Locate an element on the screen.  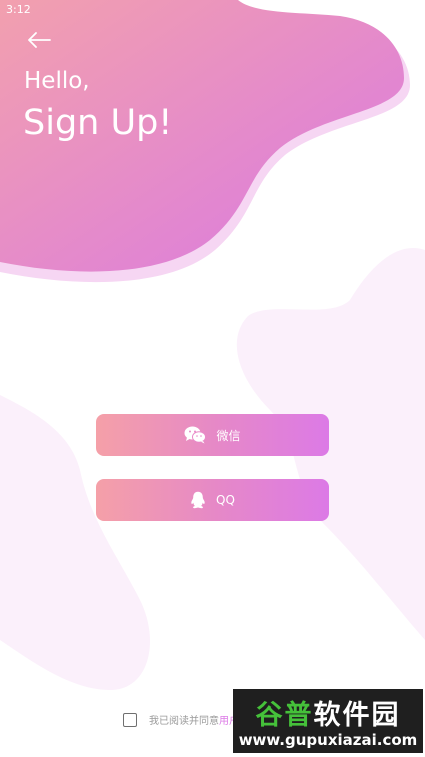
wechat-label: 微信 is located at coordinates (228, 435).